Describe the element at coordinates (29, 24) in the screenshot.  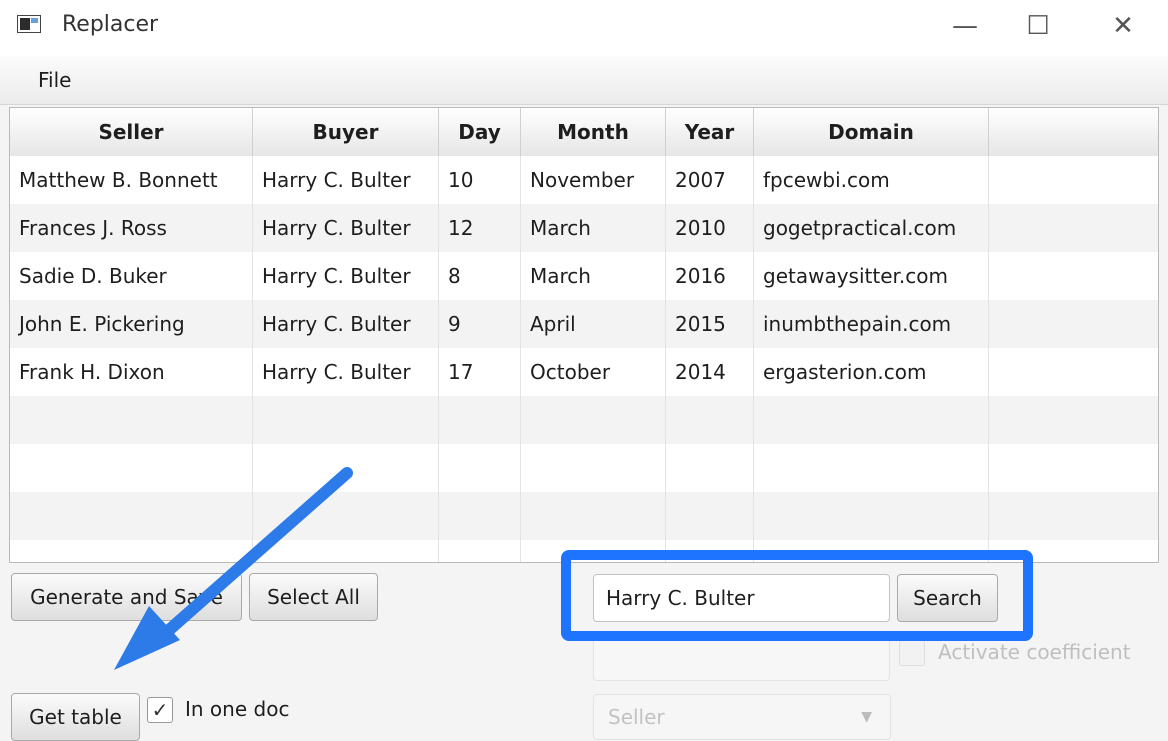
I see `app-icon` at that location.